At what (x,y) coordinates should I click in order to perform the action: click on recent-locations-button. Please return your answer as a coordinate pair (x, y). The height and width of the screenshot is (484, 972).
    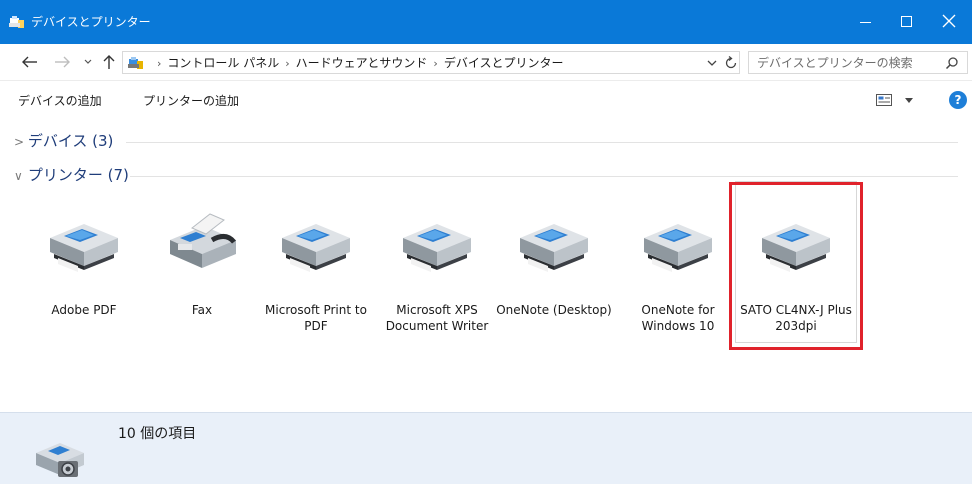
    Looking at the image, I should click on (88, 62).